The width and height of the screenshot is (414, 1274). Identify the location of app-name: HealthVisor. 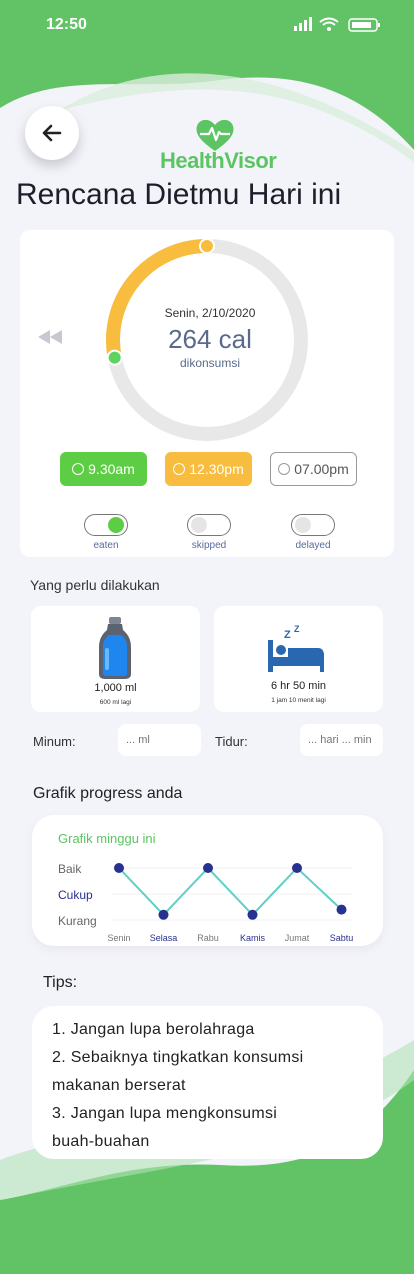
(218, 160).